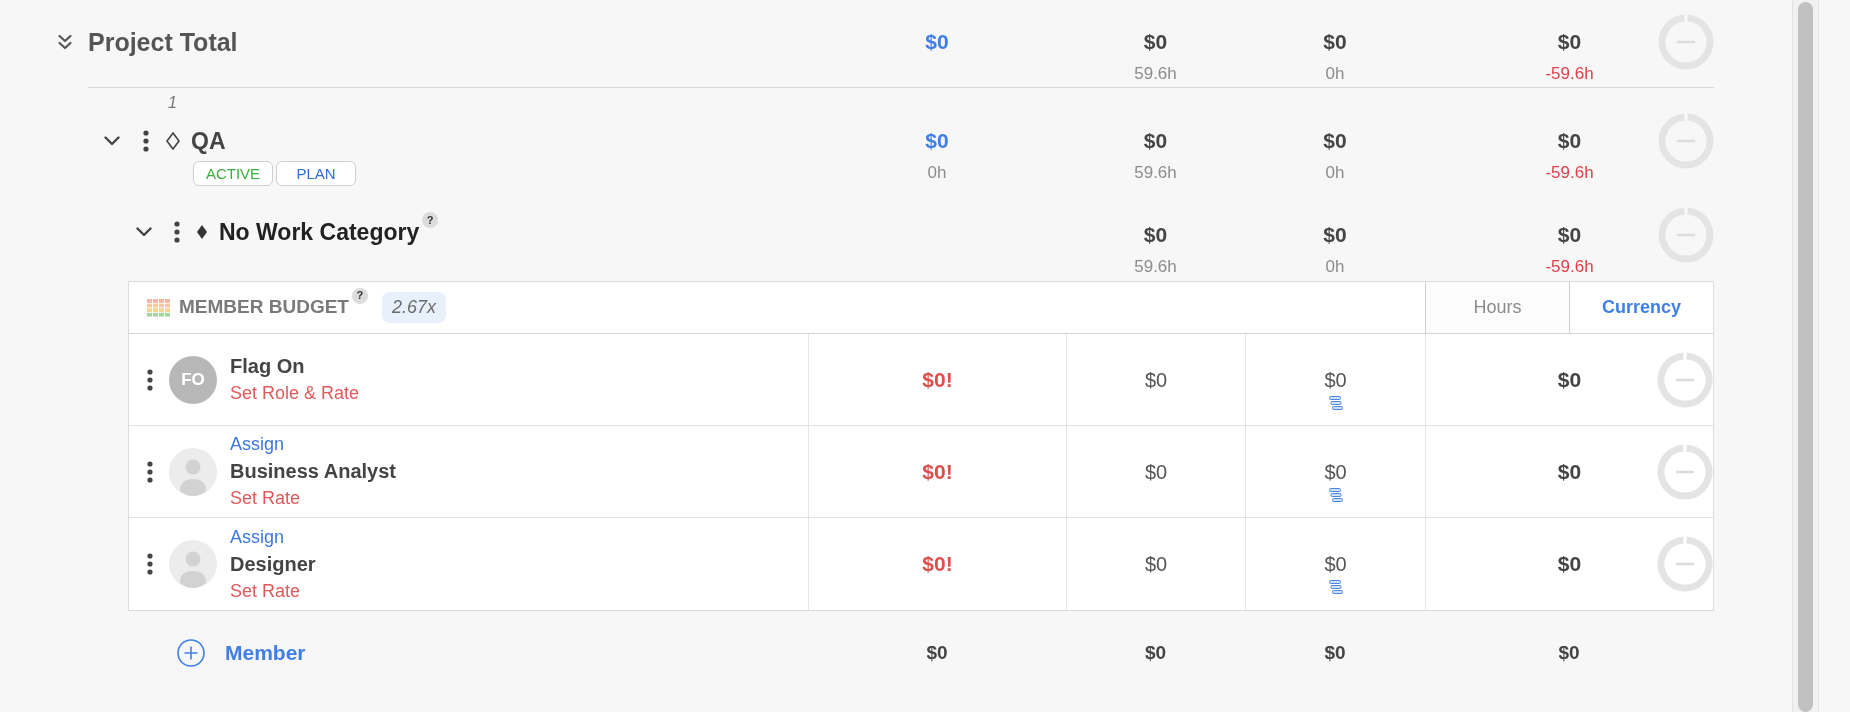  What do you see at coordinates (202, 232) in the screenshot?
I see `diamond-icon` at bounding box center [202, 232].